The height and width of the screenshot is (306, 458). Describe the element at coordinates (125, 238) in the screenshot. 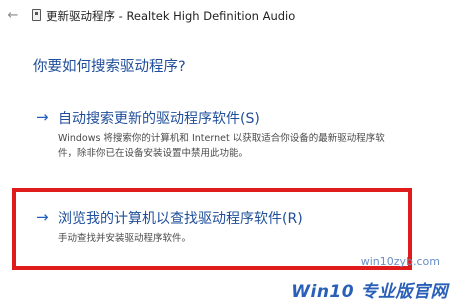

I see `browse-computer-description: 手动查找并安装驱动程序软件。` at that location.